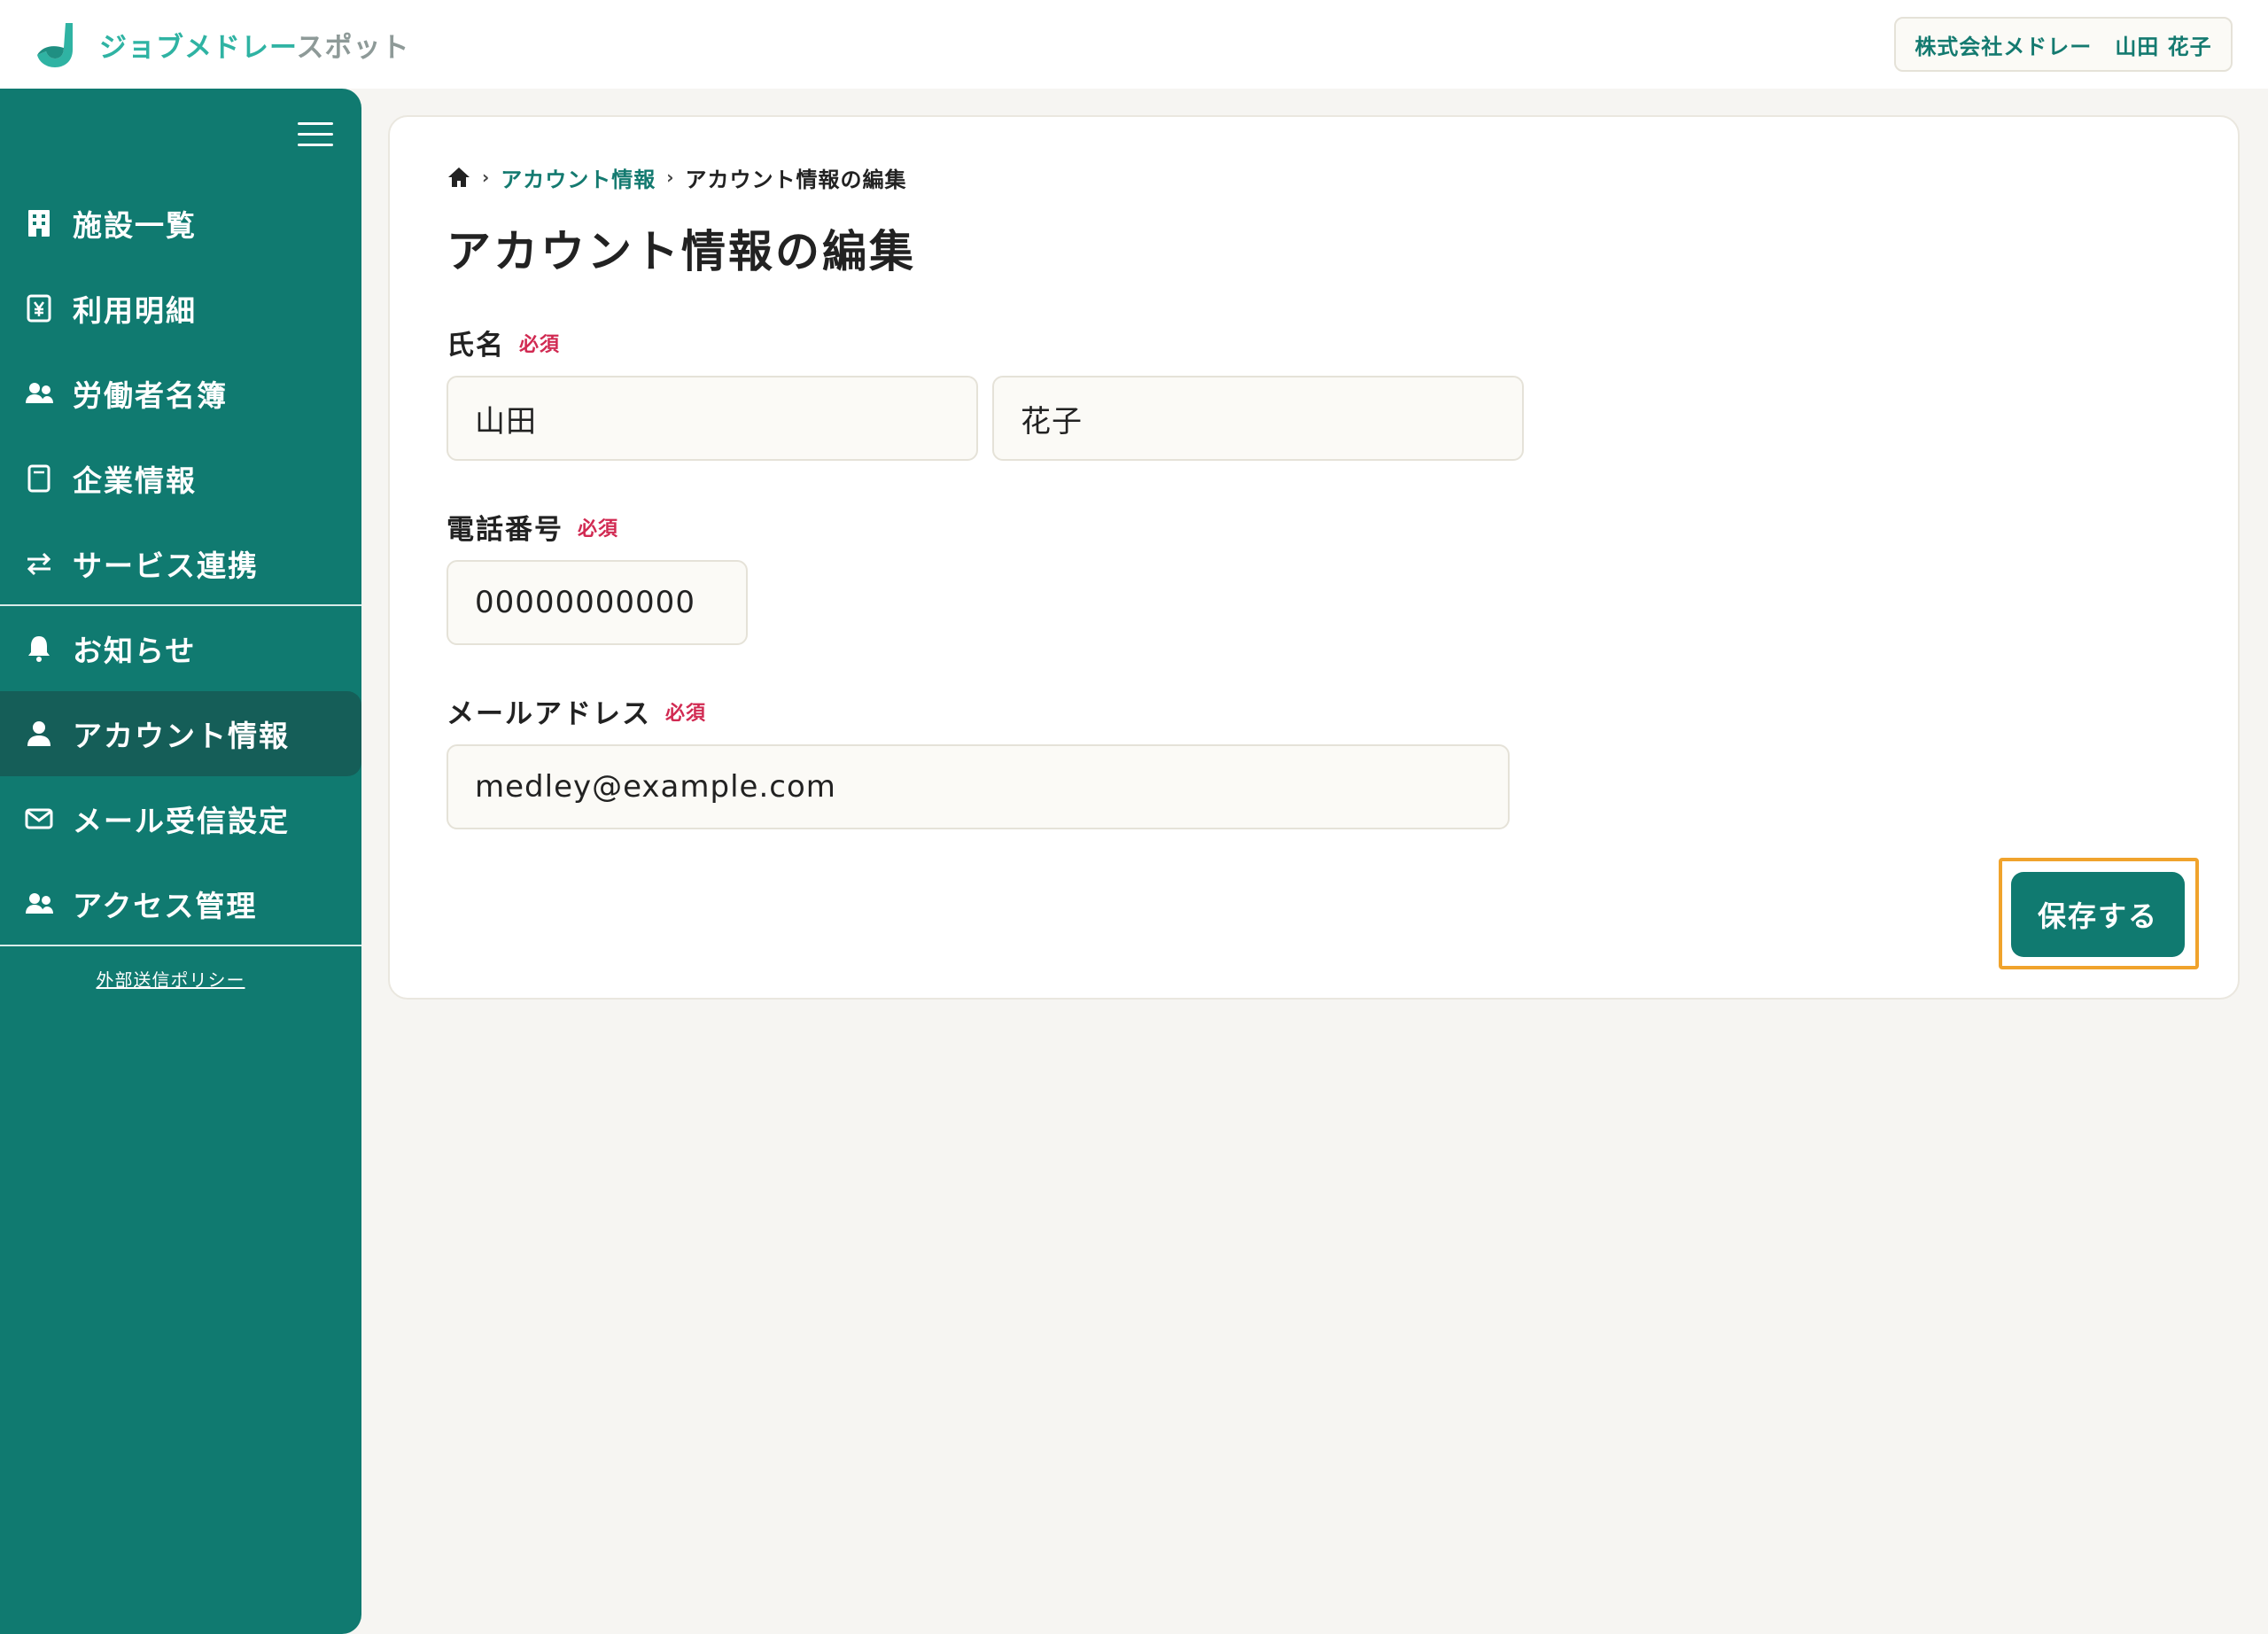 The height and width of the screenshot is (1634, 2268). Describe the element at coordinates (135, 651) in the screenshot. I see `sidebar-item-label: お知らせ` at that location.